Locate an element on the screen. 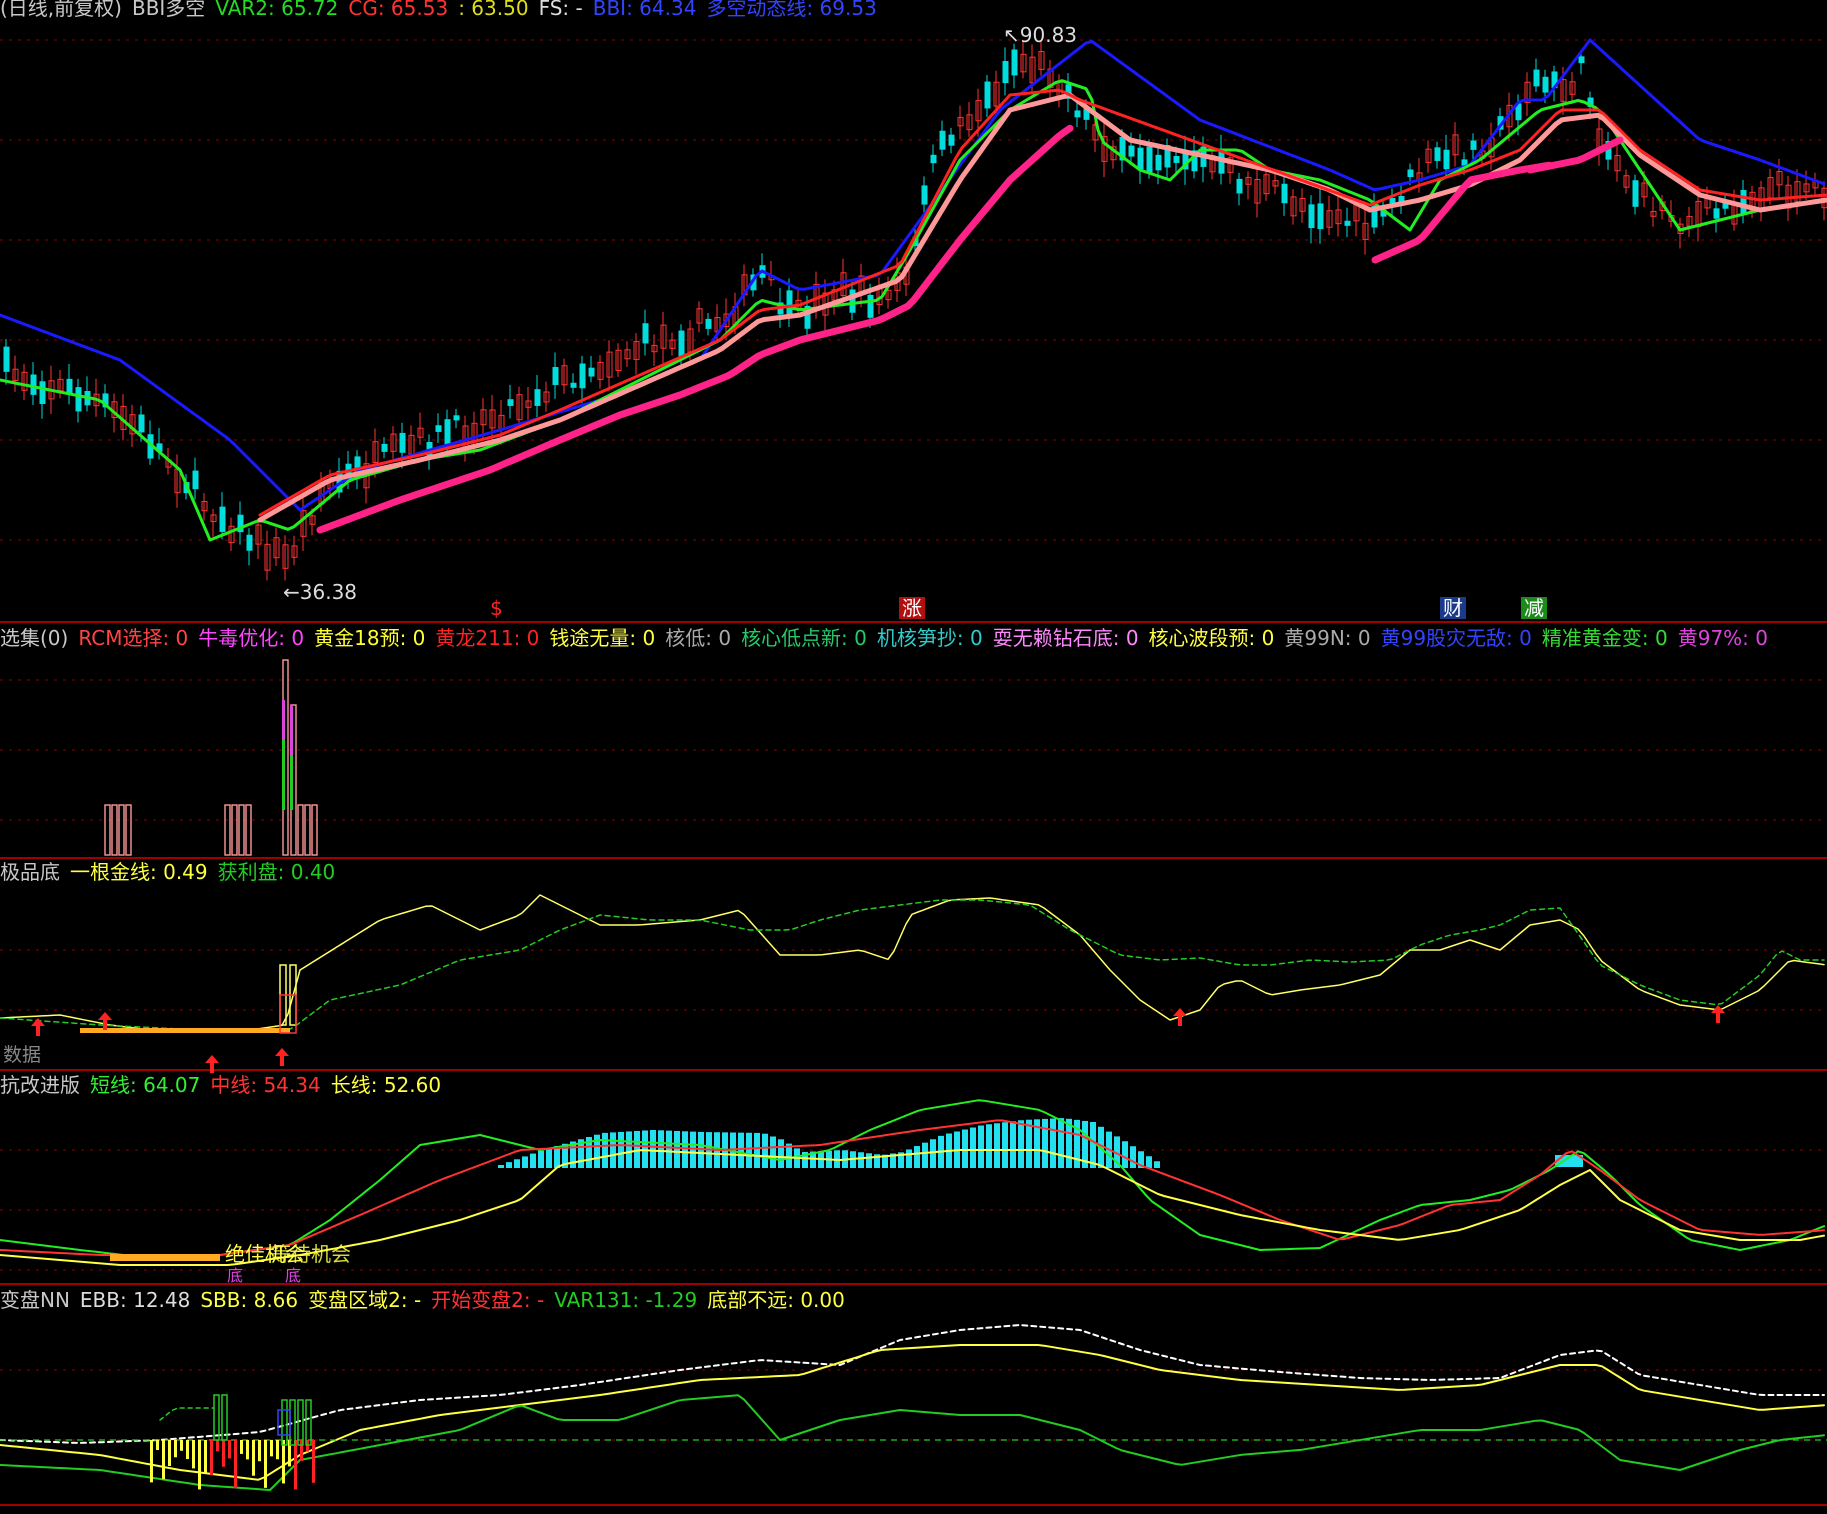 The height and width of the screenshot is (1514, 1827). wealth-signal-marker: 财 is located at coordinates (1453, 608).